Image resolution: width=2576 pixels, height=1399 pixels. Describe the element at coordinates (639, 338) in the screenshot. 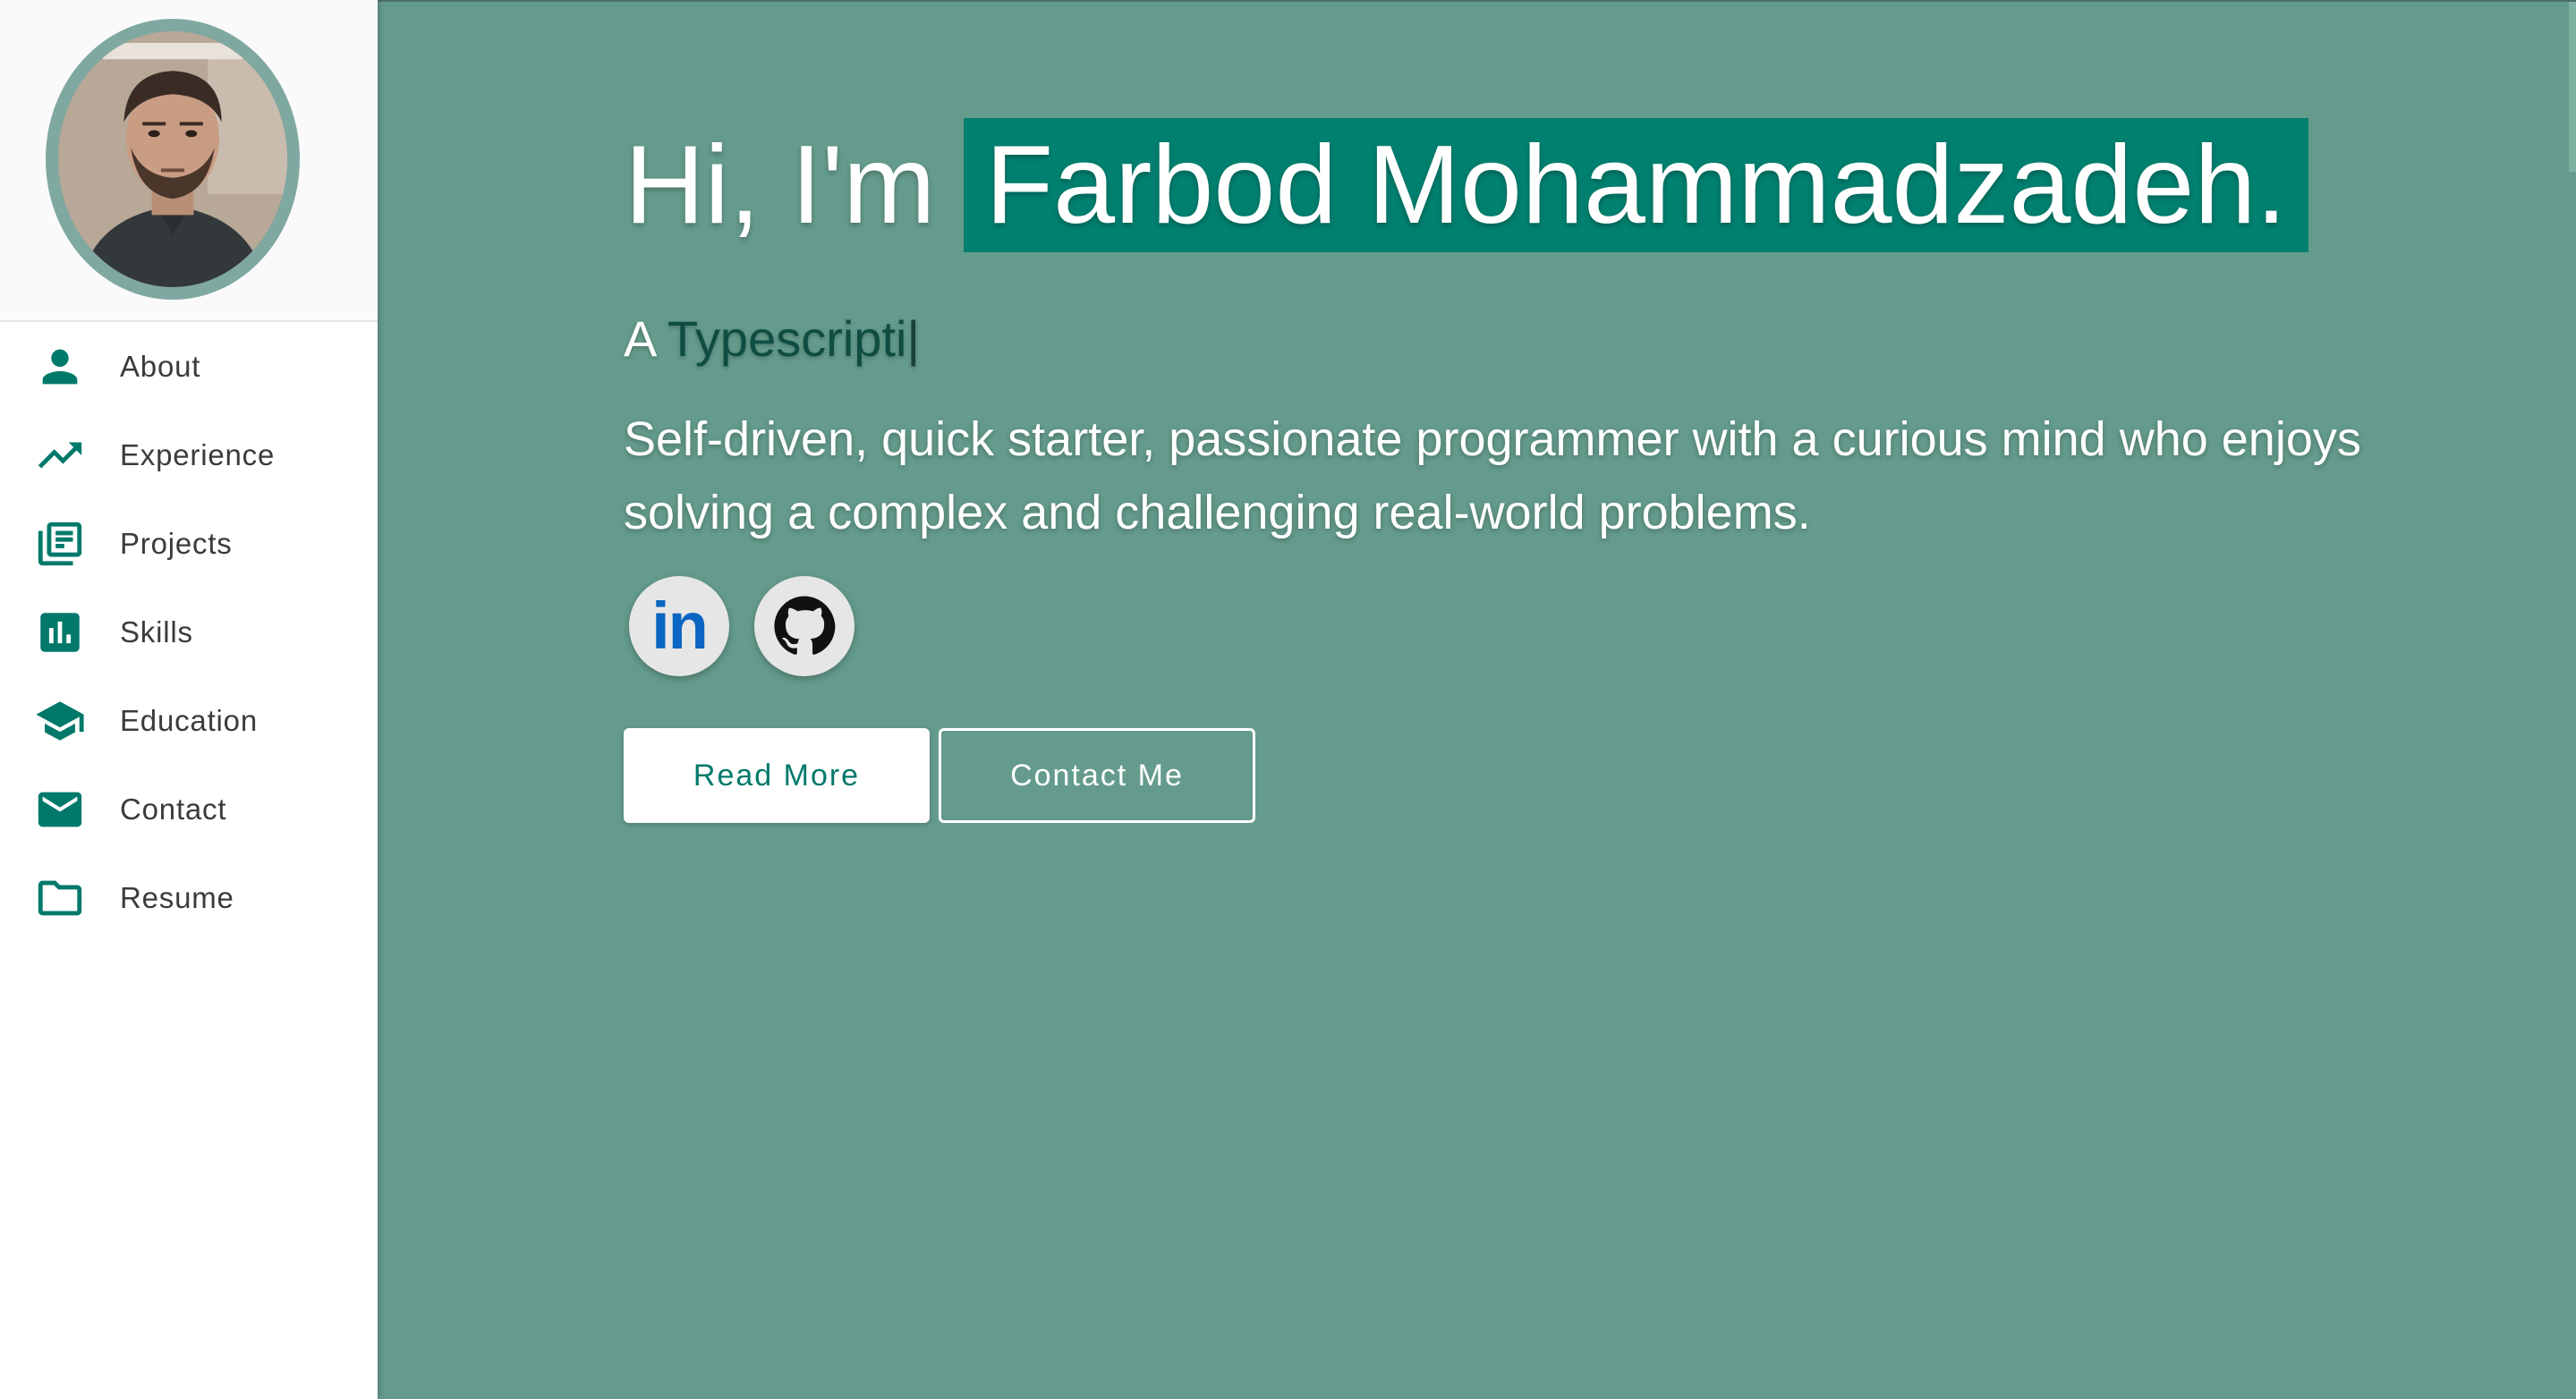

I see `typing-prefix: A` at that location.